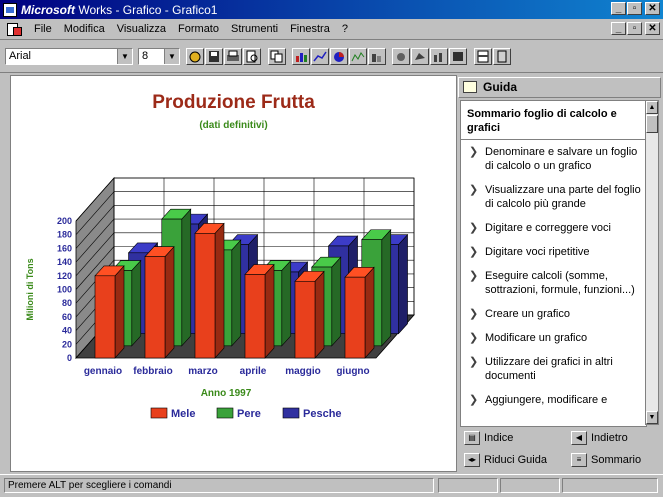 Image resolution: width=663 pixels, height=497 pixels. What do you see at coordinates (202, 371) in the screenshot?
I see `x-tick-label: marzo` at bounding box center [202, 371].